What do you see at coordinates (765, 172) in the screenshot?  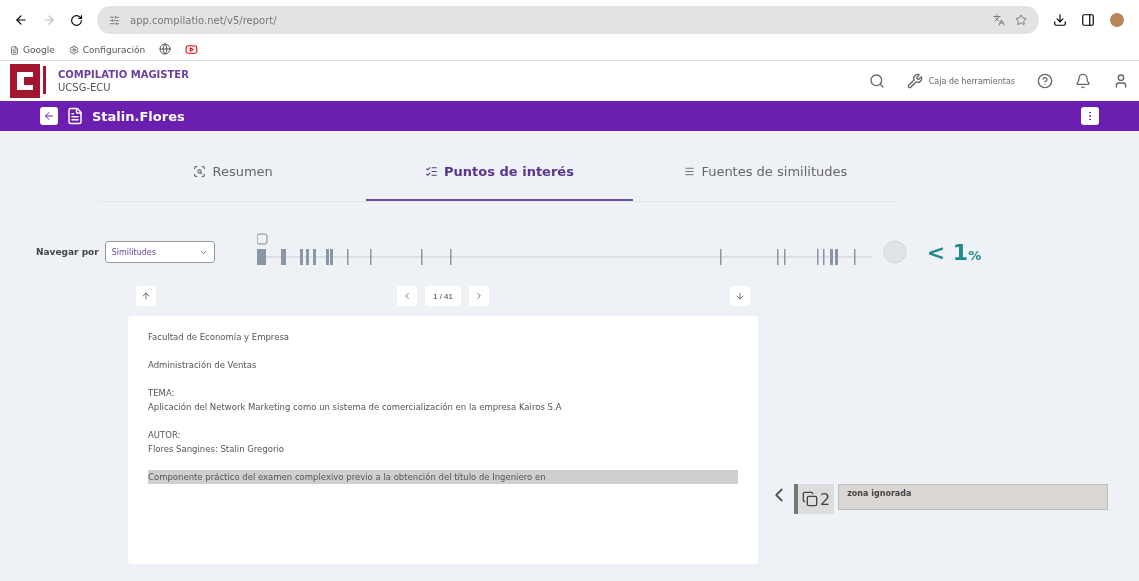 I see `tab: Fuentes de similitudes` at bounding box center [765, 172].